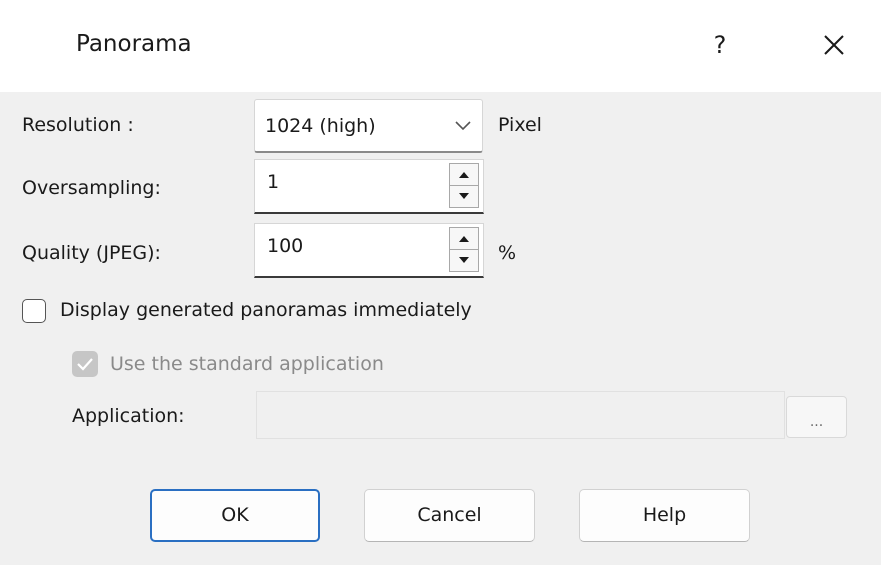 Image resolution: width=881 pixels, height=565 pixels. What do you see at coordinates (720, 45) in the screenshot?
I see `help-title-button: ?` at bounding box center [720, 45].